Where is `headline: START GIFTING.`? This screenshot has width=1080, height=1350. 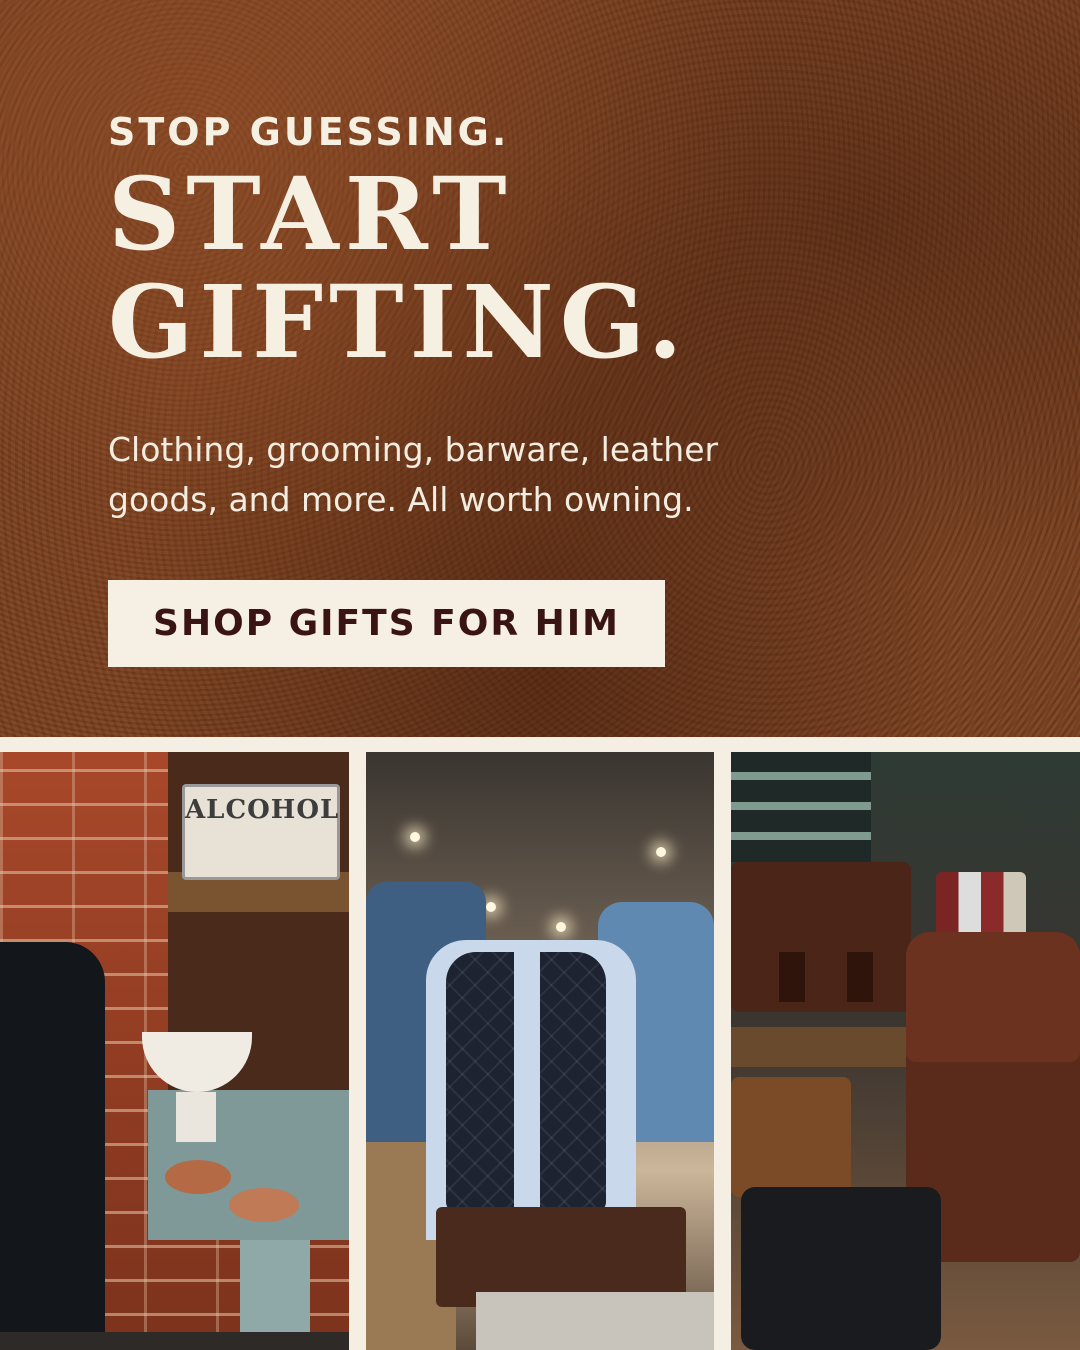
headline: START GIFTING. is located at coordinates (458, 268).